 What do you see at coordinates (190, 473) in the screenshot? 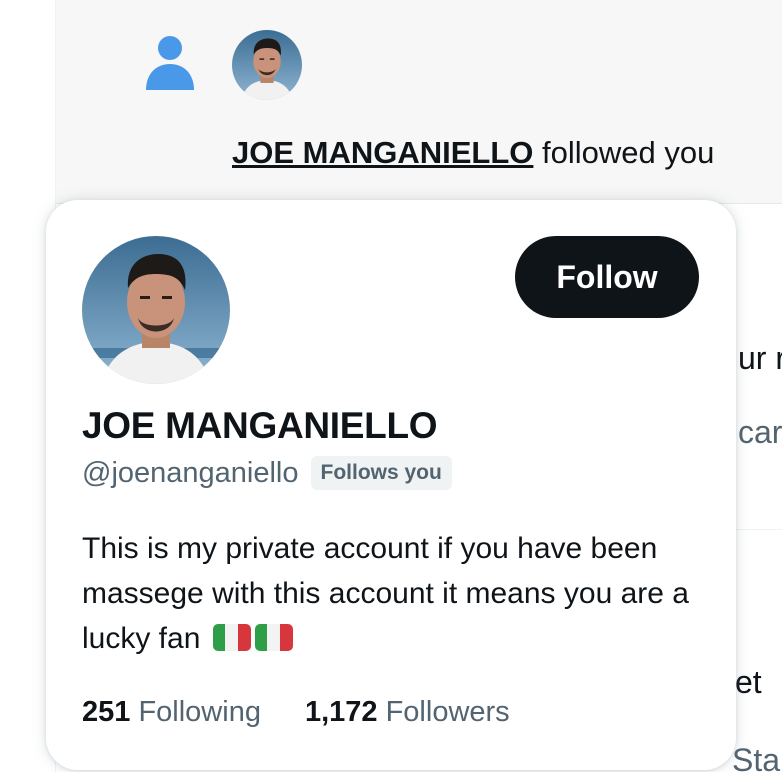
I see `profile-handle: @joenanganiello` at bounding box center [190, 473].